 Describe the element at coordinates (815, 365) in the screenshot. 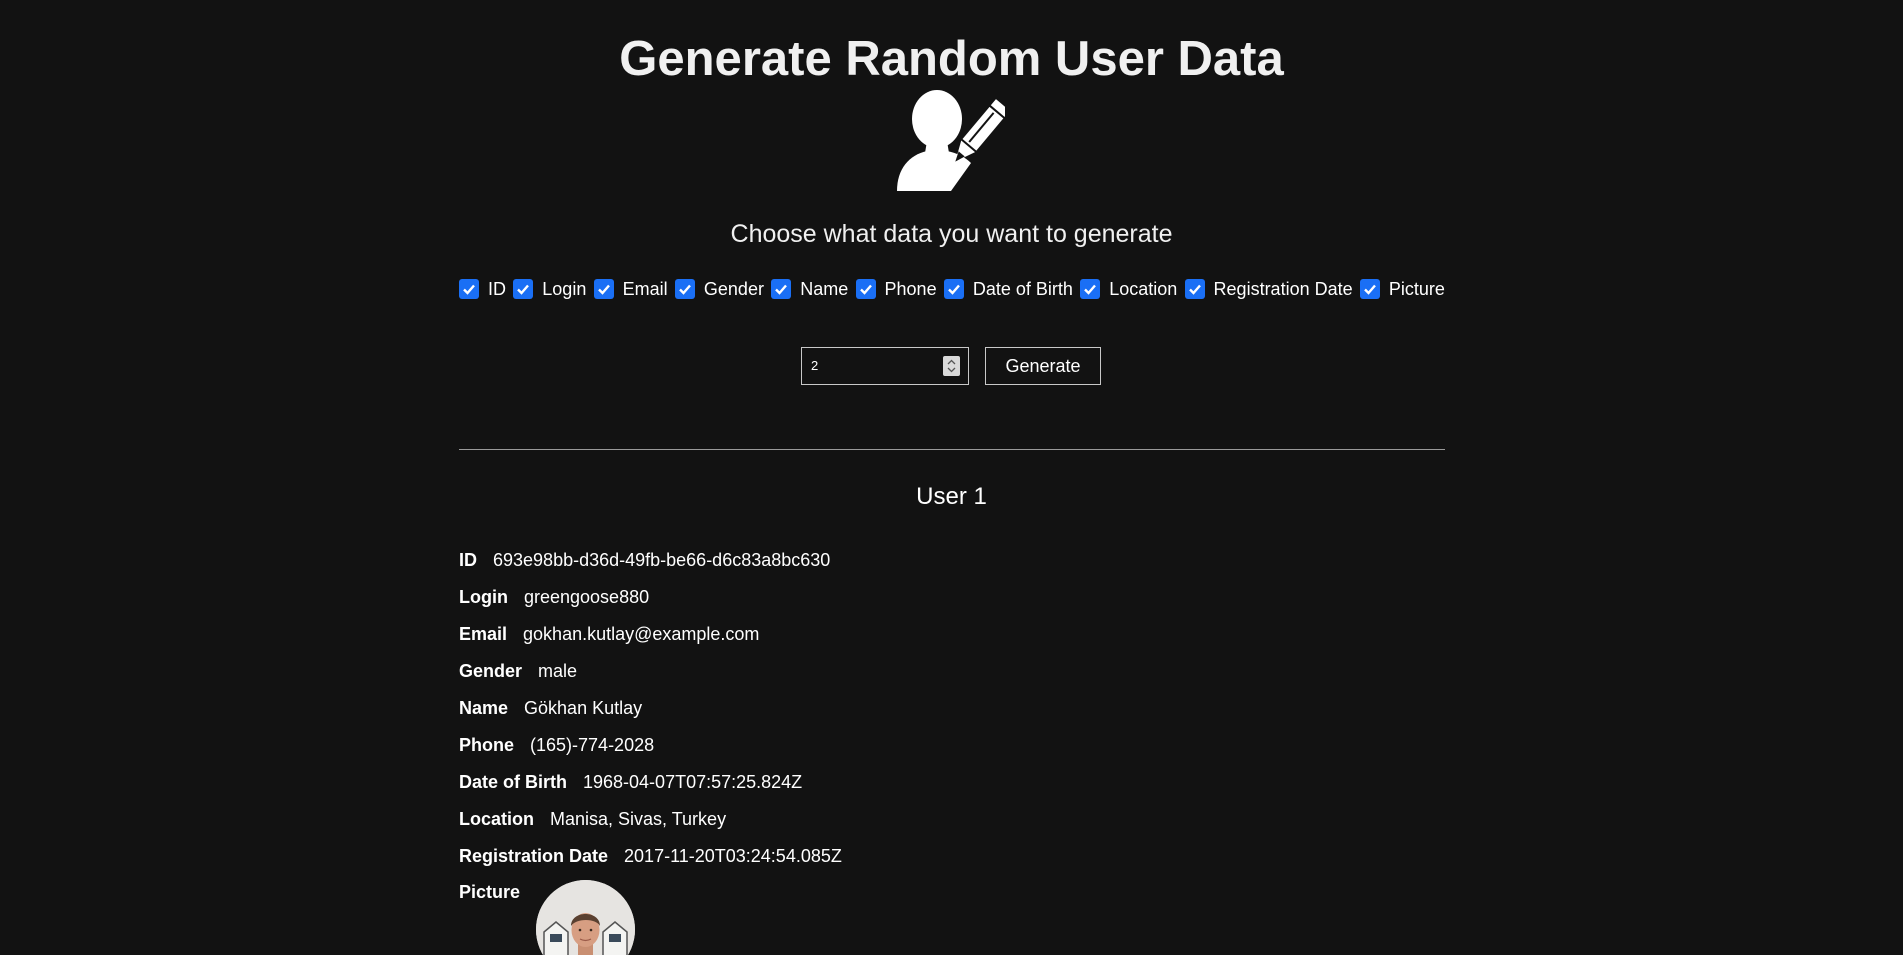

I see `user-count-value: 2` at that location.